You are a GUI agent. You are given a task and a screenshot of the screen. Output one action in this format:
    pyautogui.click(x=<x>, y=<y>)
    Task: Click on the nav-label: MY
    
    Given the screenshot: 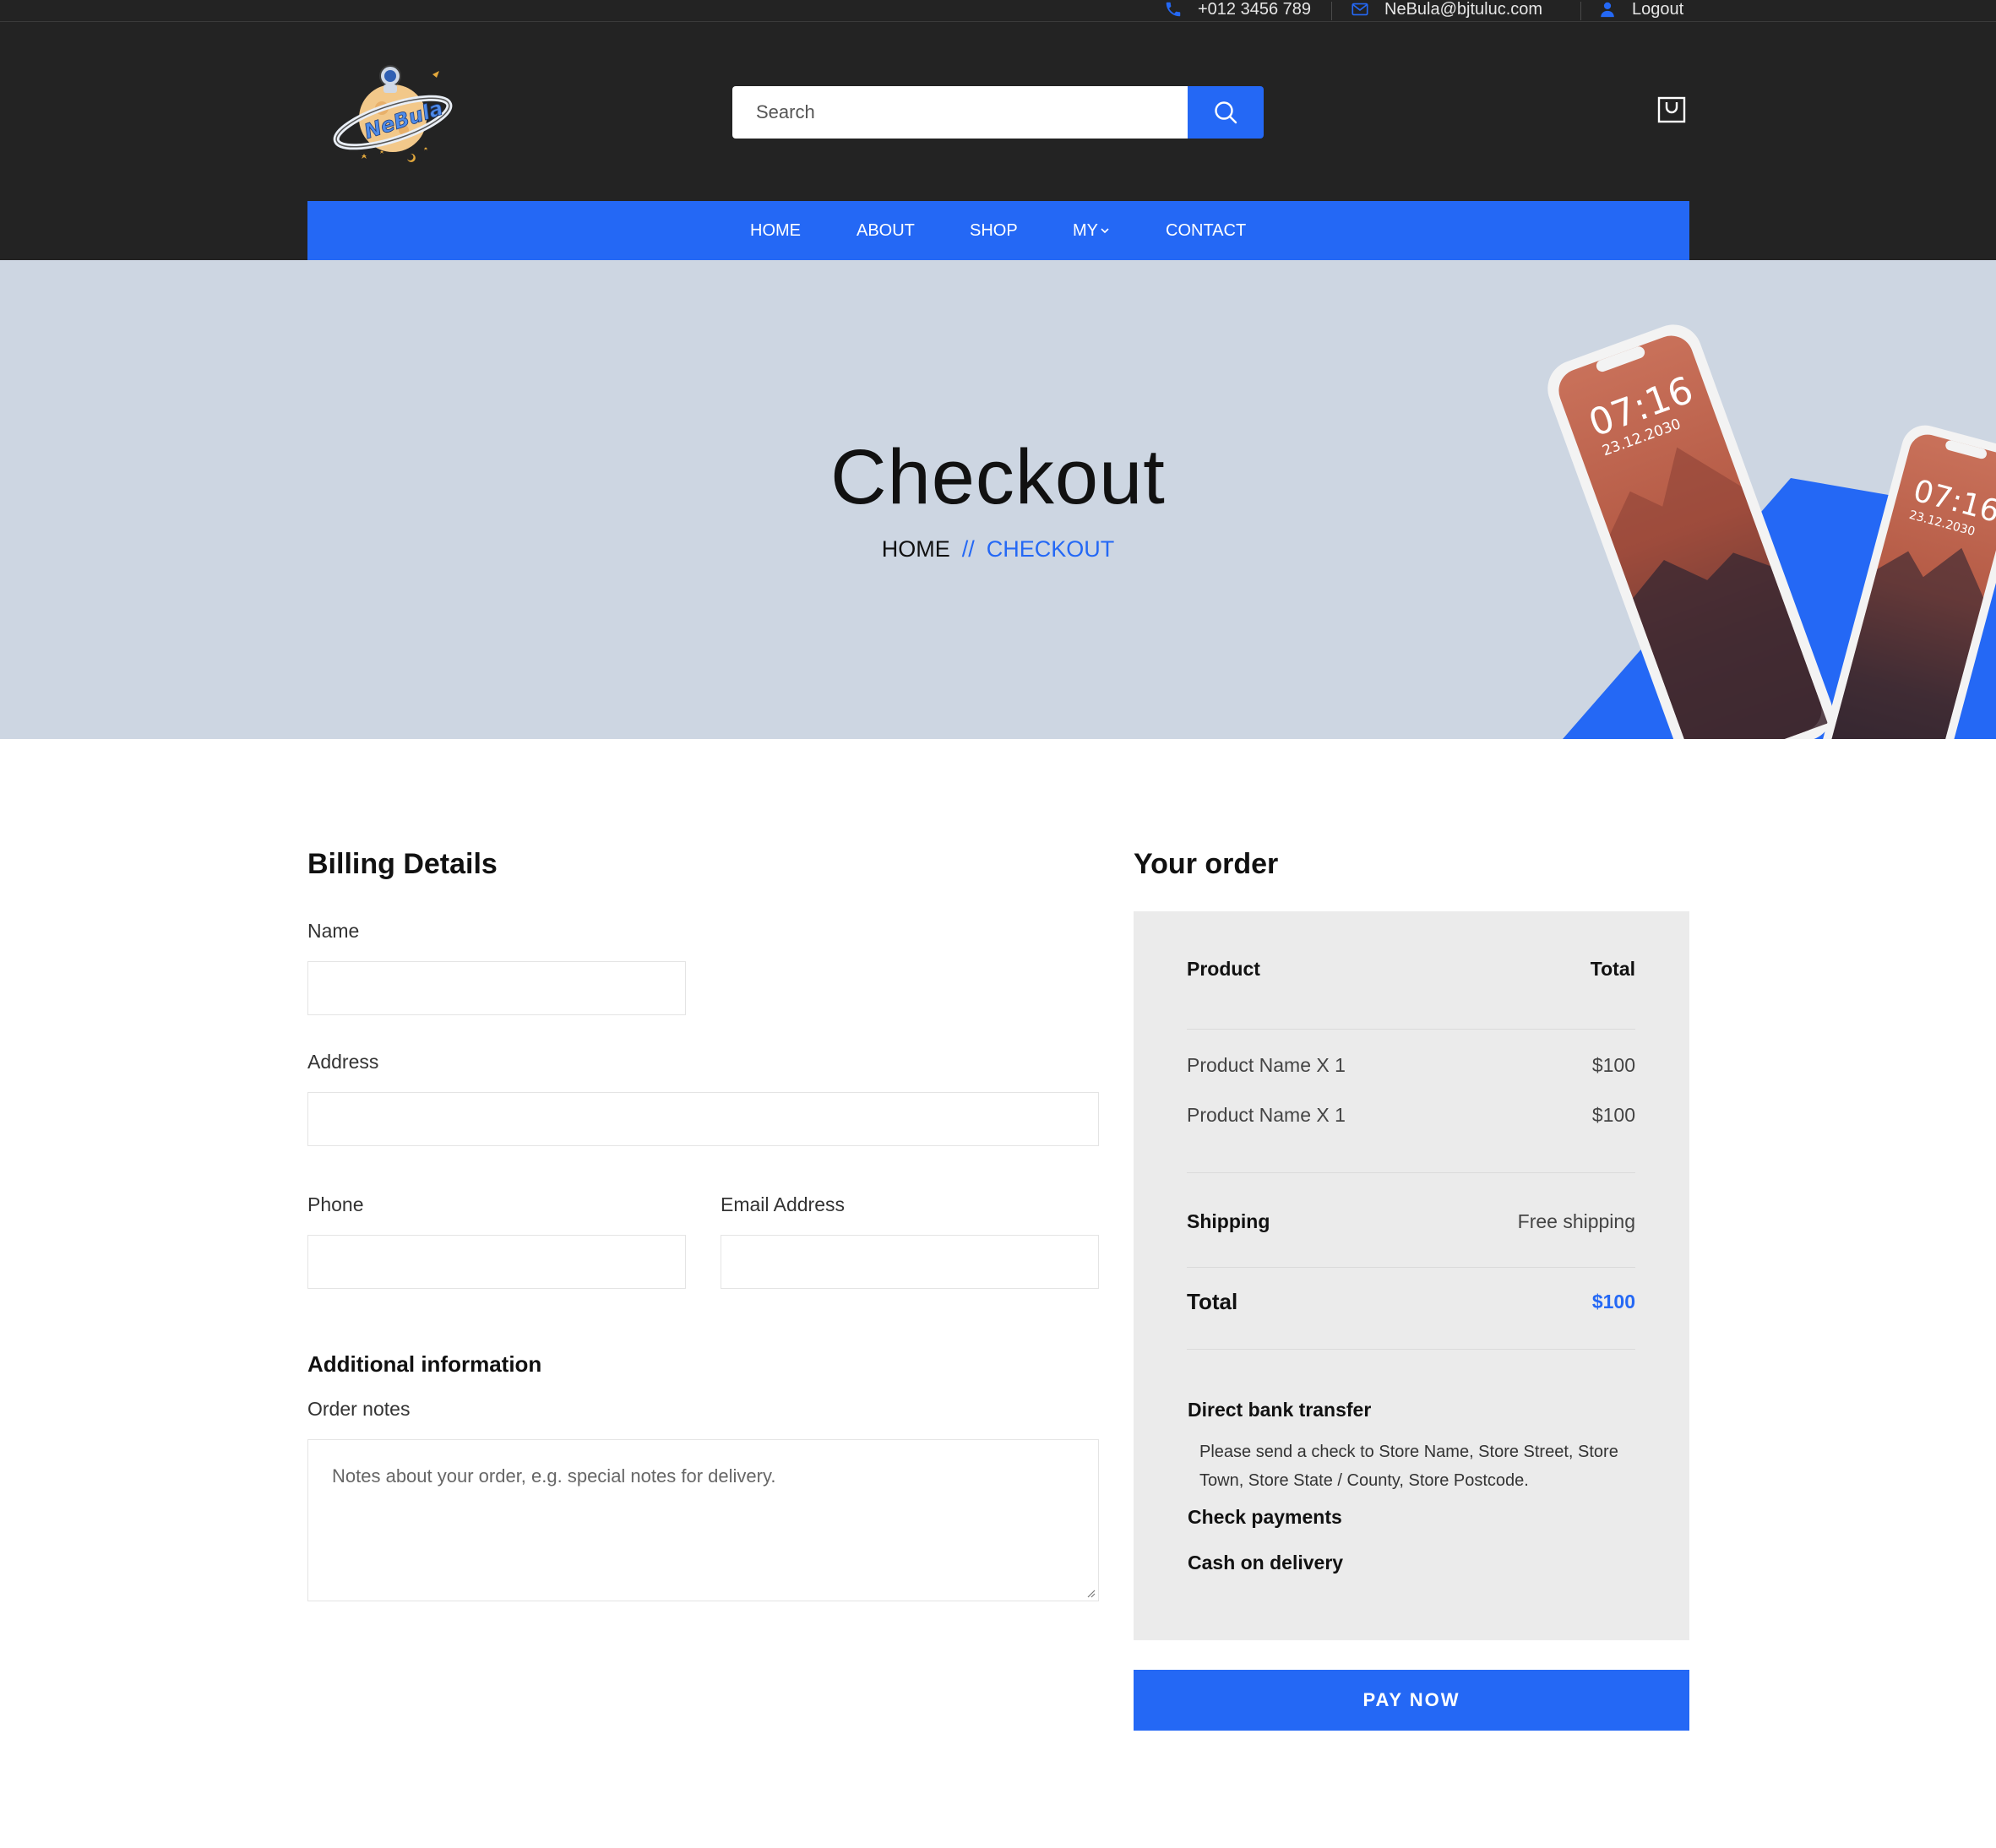 What is the action you would take?
    pyautogui.click(x=1085, y=230)
    